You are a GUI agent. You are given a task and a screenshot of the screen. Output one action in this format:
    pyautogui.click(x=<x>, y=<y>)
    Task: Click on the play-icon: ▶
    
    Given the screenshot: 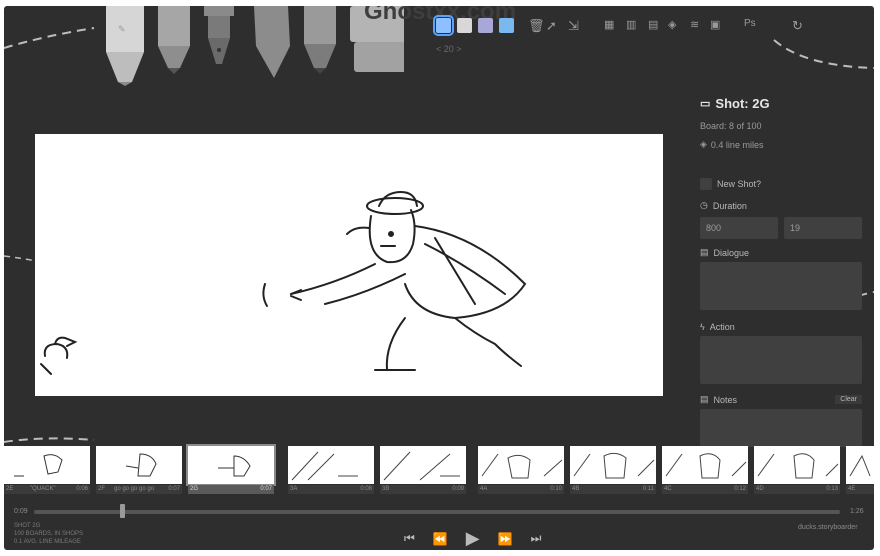 What is the action you would take?
    pyautogui.click(x=473, y=538)
    